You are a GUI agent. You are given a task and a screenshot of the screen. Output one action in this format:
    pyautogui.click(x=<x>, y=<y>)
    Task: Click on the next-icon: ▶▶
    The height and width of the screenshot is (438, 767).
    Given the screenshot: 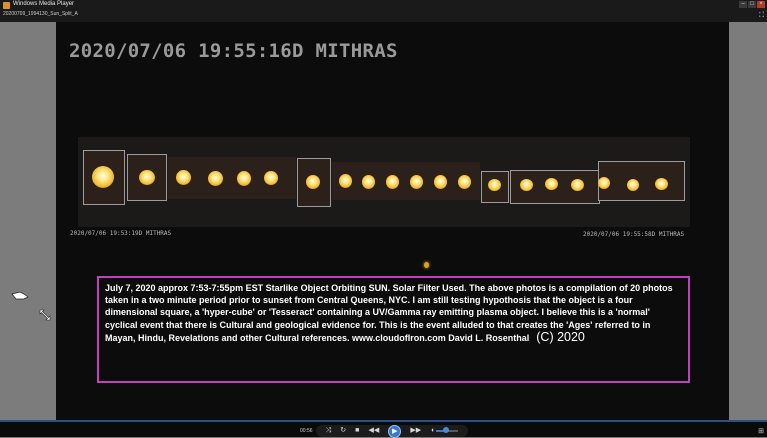 What is the action you would take?
    pyautogui.click(x=415, y=431)
    